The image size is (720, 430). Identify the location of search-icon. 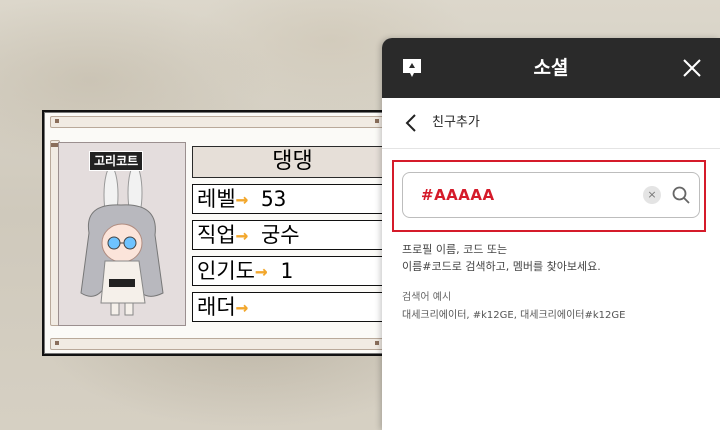
(681, 195).